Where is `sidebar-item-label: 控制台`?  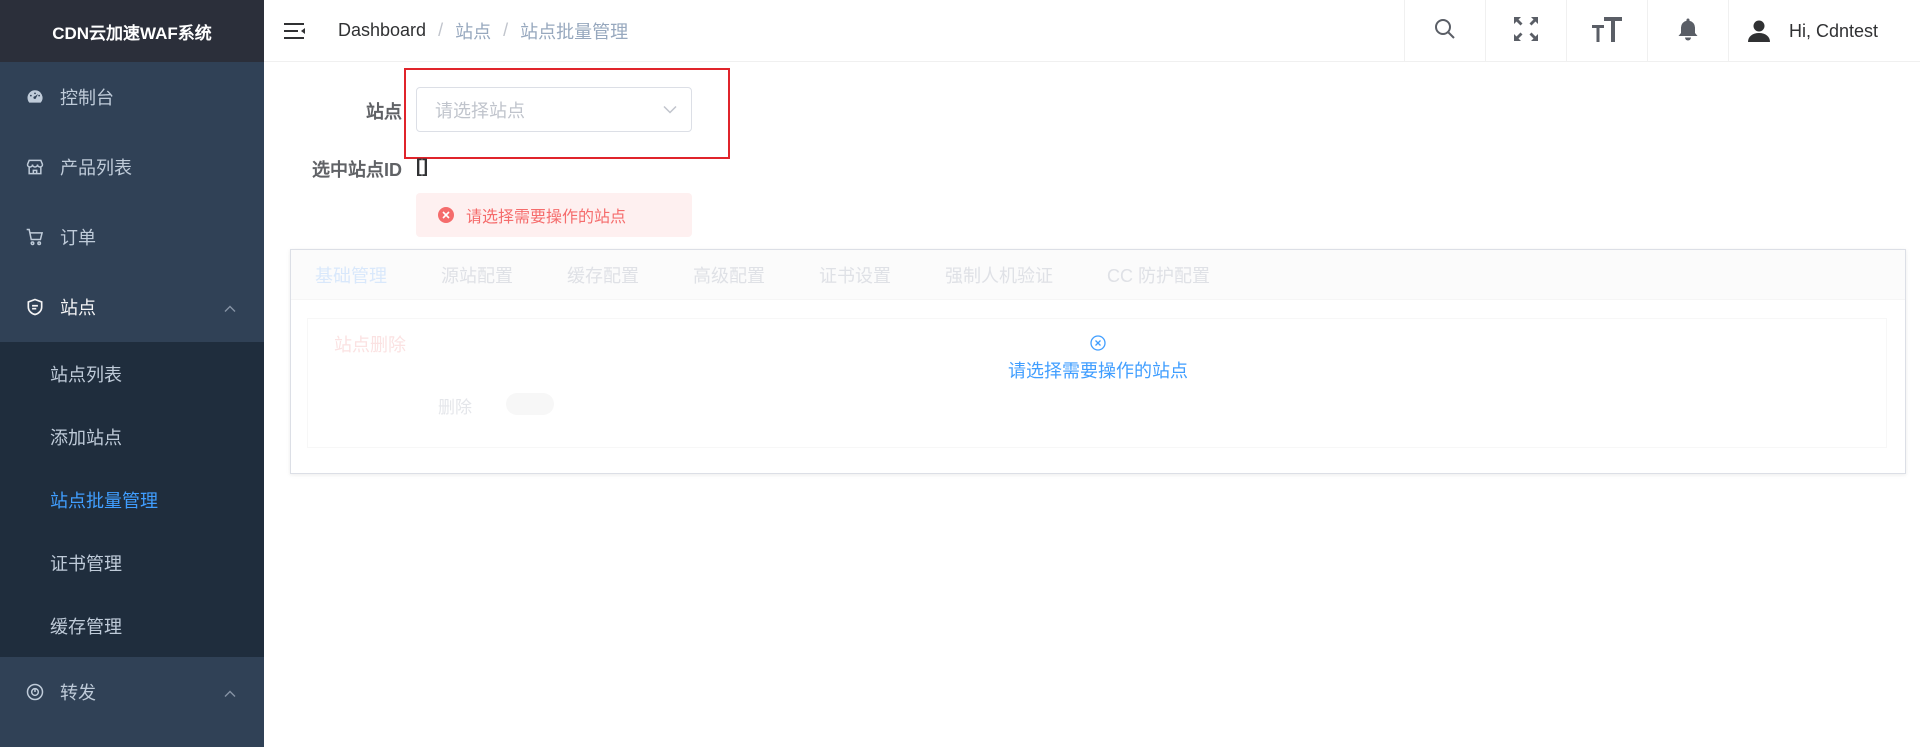 sidebar-item-label: 控制台 is located at coordinates (87, 98).